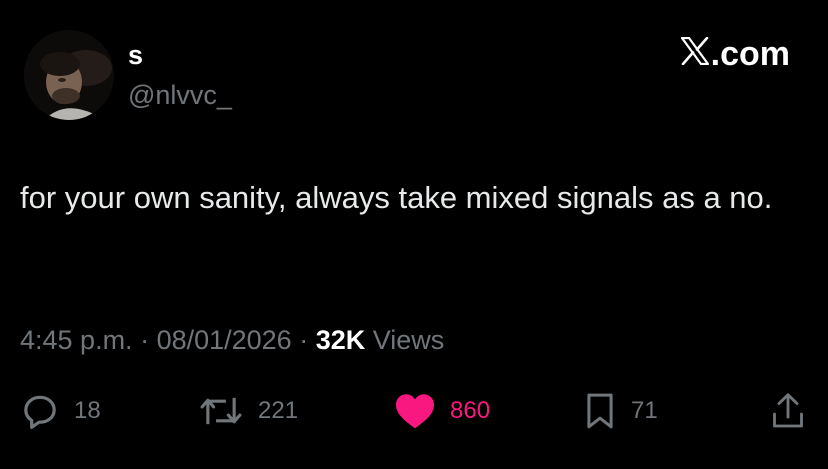 This screenshot has height=469, width=828. I want to click on bookmark-icon, so click(600, 411).